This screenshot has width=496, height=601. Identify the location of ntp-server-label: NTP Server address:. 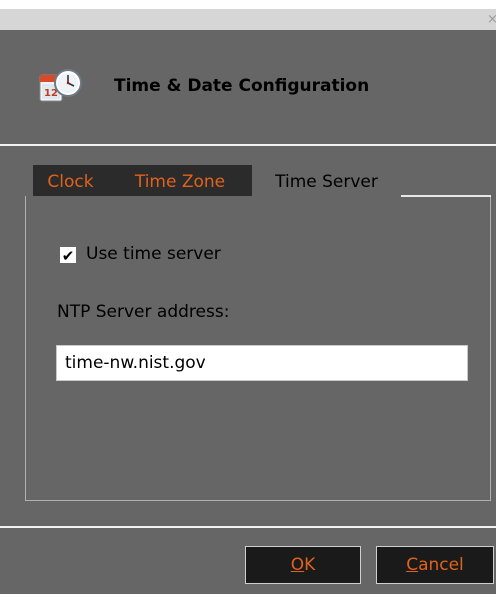
(143, 312).